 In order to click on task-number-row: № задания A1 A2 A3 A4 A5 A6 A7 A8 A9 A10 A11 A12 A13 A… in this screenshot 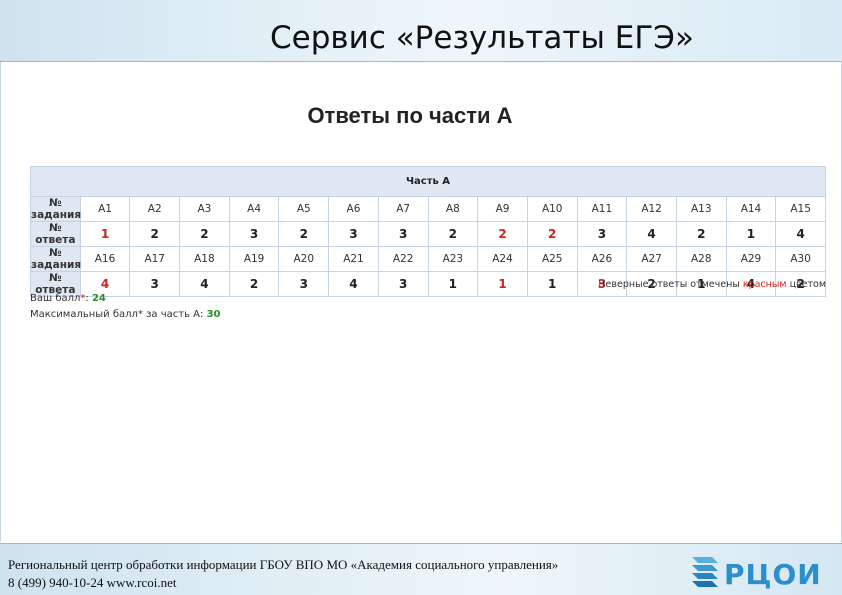, I will do `click(428, 209)`.